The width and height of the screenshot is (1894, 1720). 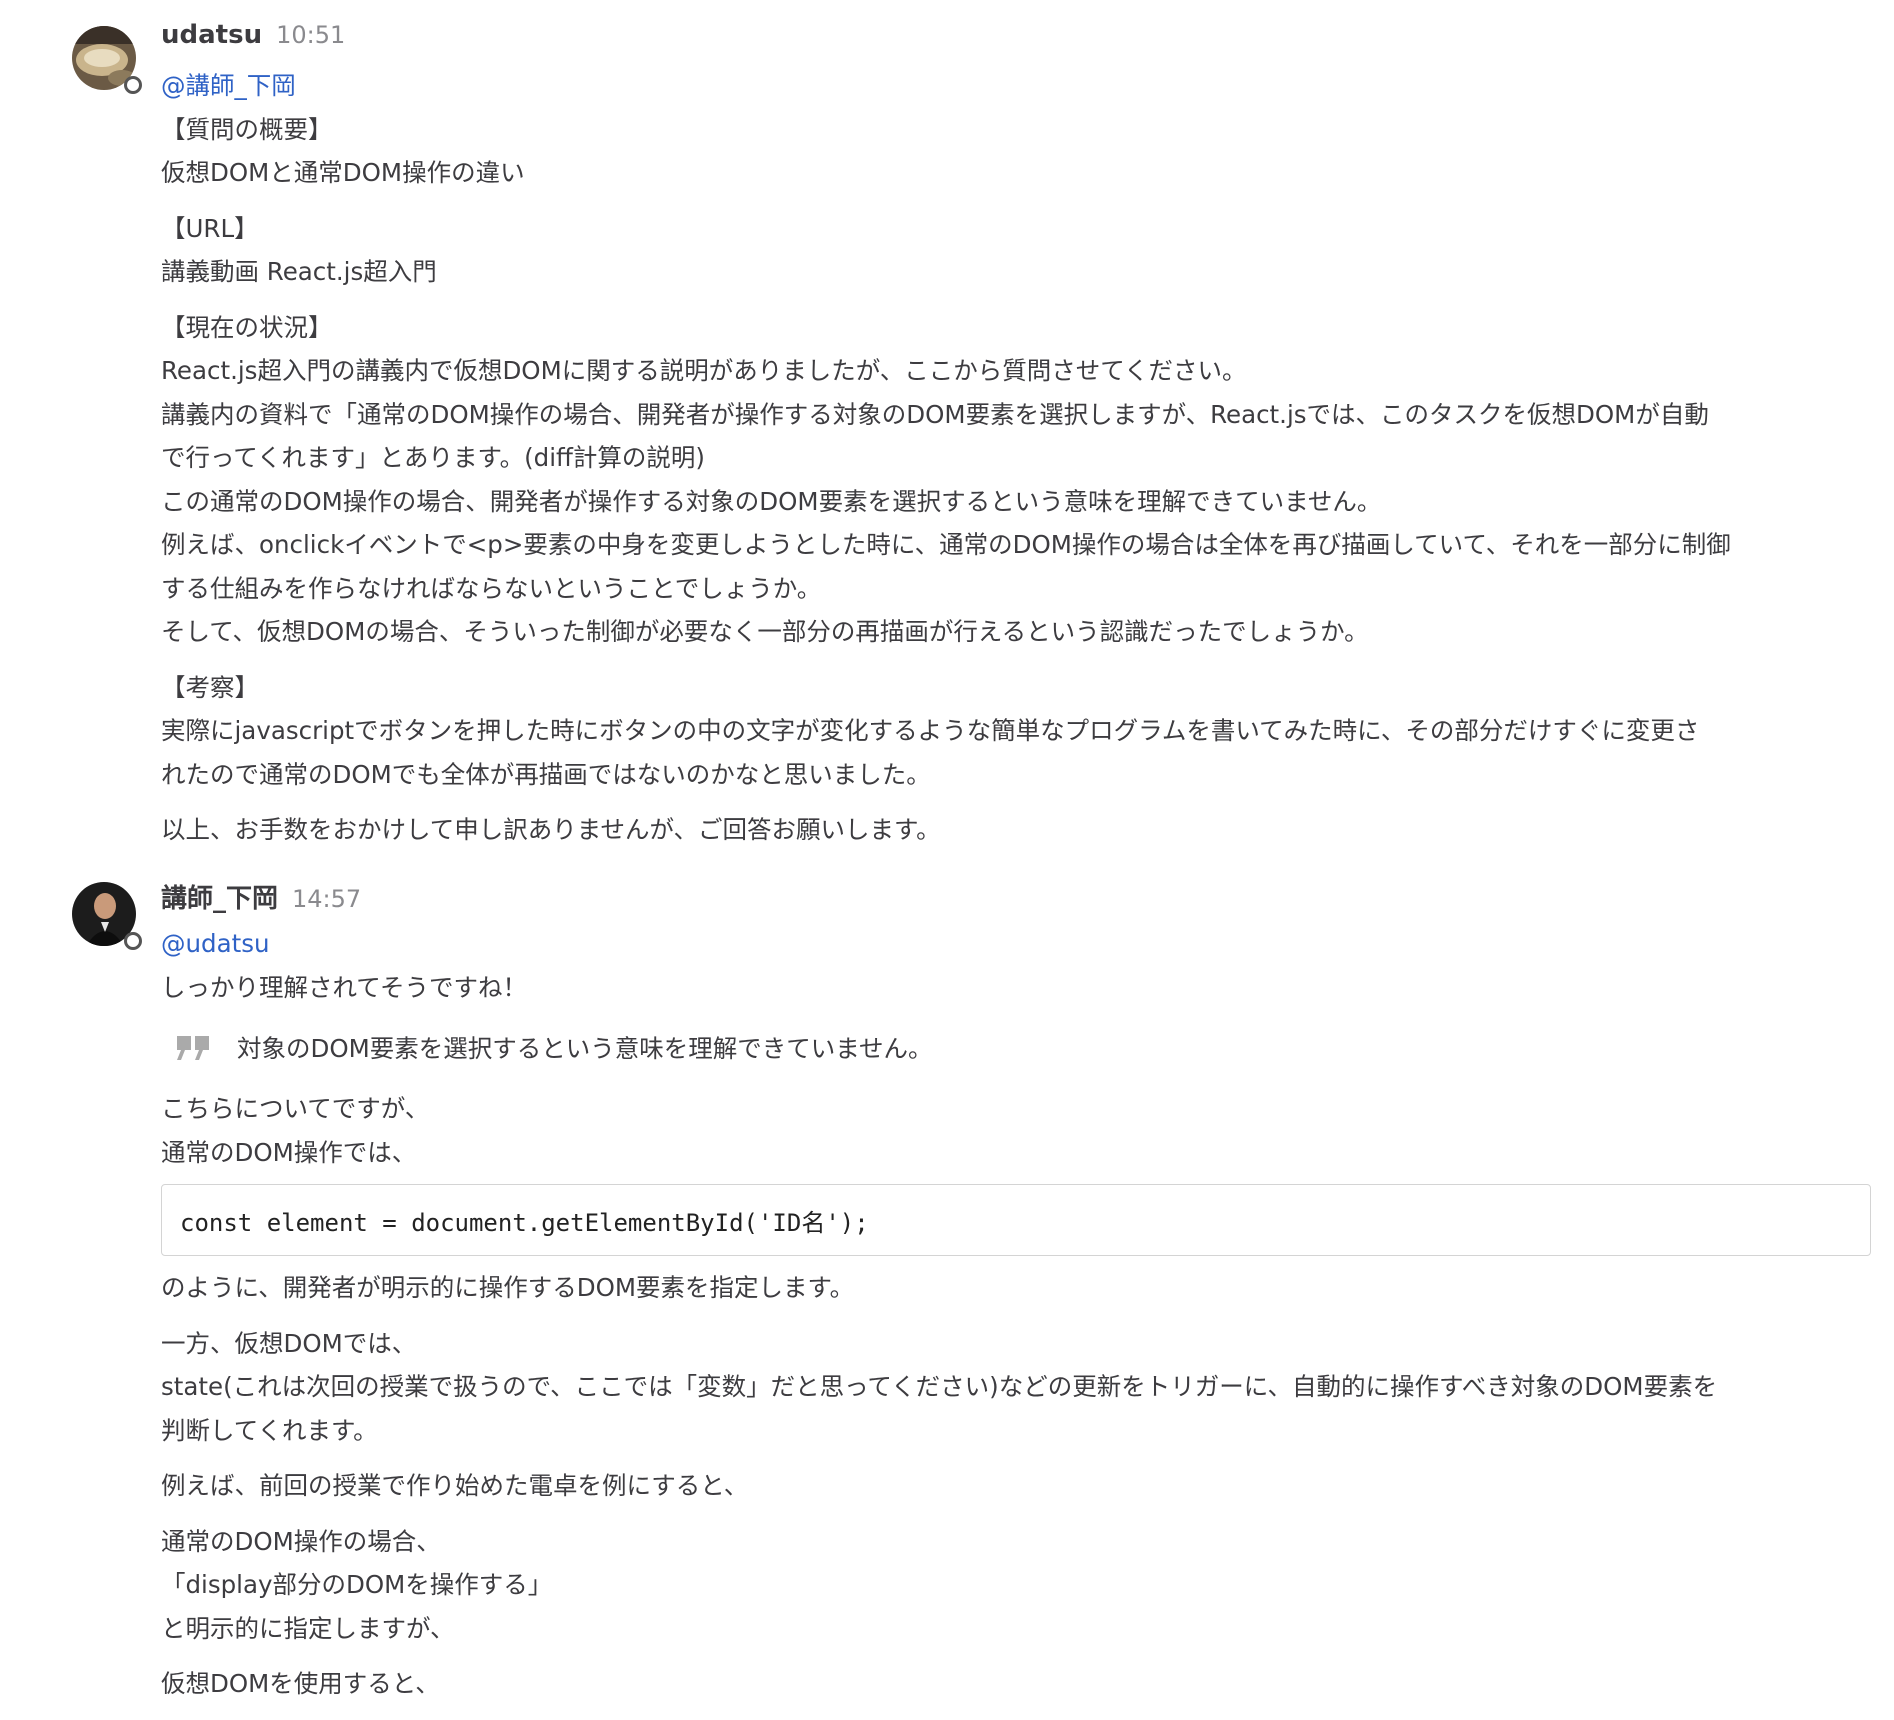 What do you see at coordinates (508, 1287) in the screenshot?
I see `text-line: のように、開発者が明示的に操作するDOM要素を指定します。` at bounding box center [508, 1287].